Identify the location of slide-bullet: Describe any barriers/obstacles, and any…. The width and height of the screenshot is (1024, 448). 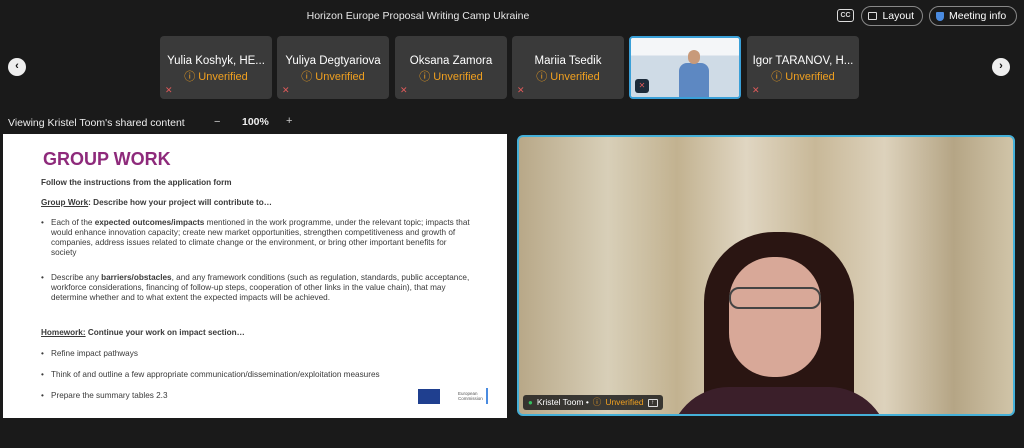
(257, 288).